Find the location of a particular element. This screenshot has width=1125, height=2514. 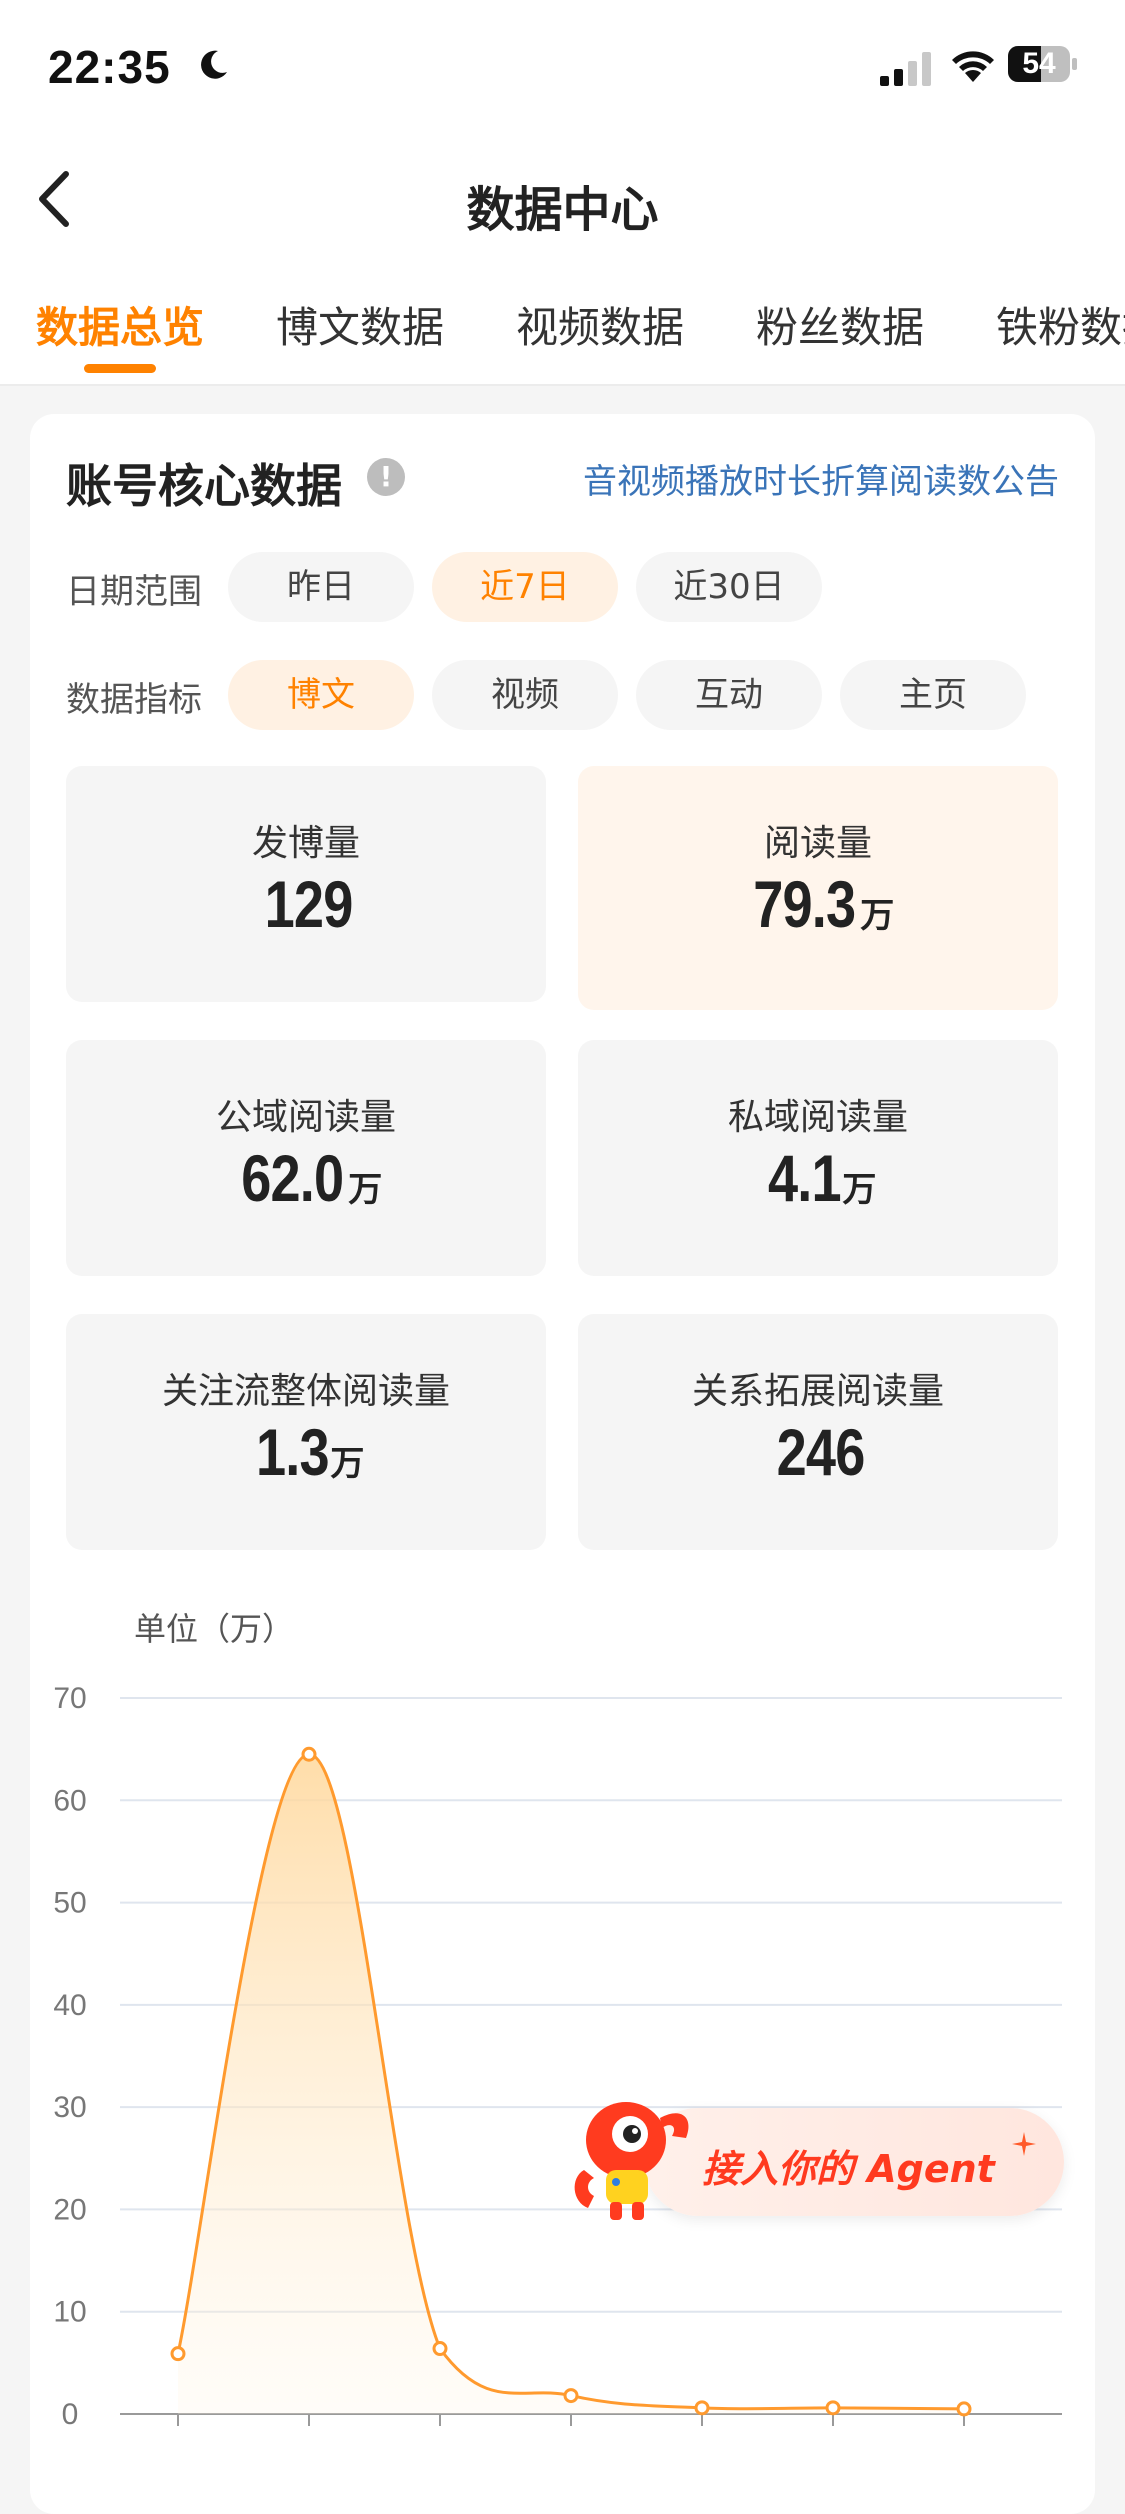

metric-value: 4.1 is located at coordinates (804, 1178).